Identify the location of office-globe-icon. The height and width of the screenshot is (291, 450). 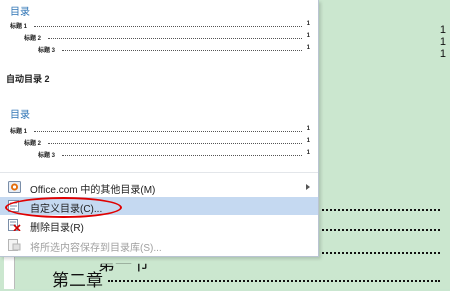
(14, 187).